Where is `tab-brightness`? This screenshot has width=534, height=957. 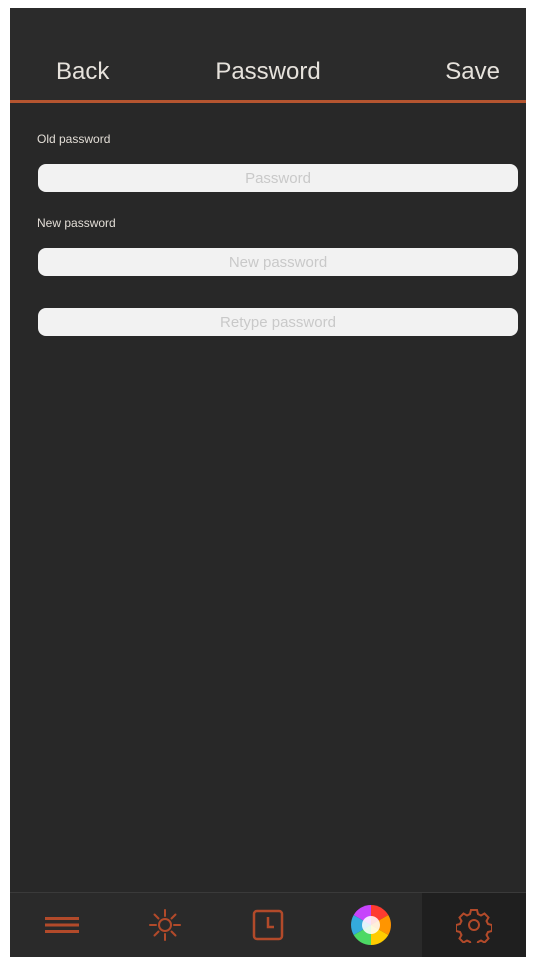
tab-brightness is located at coordinates (164, 925).